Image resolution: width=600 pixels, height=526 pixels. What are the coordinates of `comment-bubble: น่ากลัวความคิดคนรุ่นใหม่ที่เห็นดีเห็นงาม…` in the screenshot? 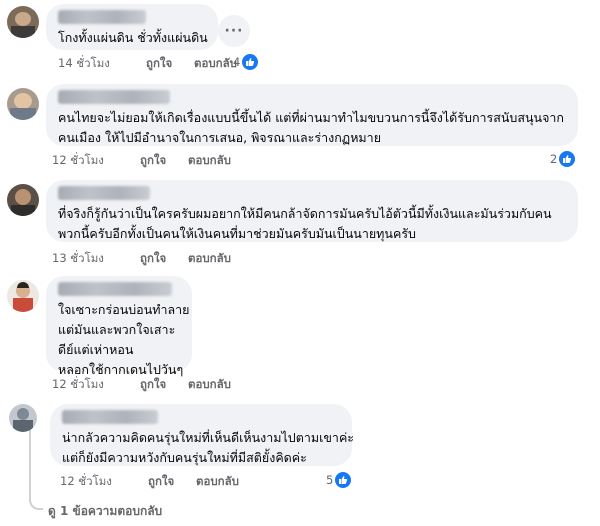 It's located at (202, 435).